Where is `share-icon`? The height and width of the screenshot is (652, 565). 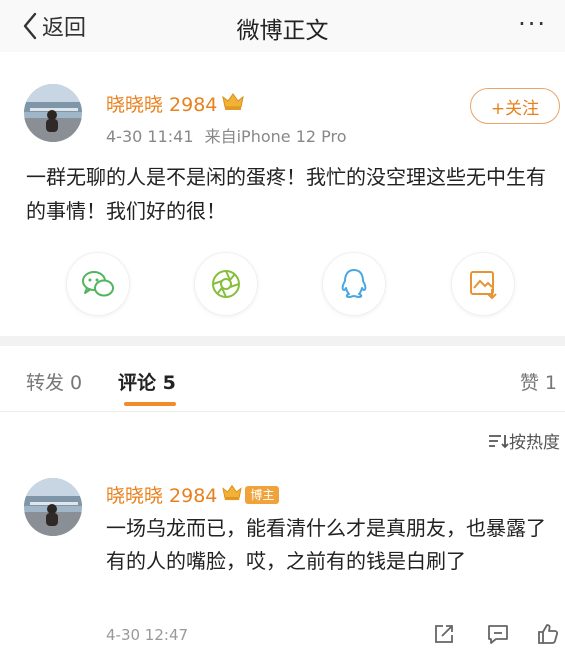
share-icon is located at coordinates (444, 634).